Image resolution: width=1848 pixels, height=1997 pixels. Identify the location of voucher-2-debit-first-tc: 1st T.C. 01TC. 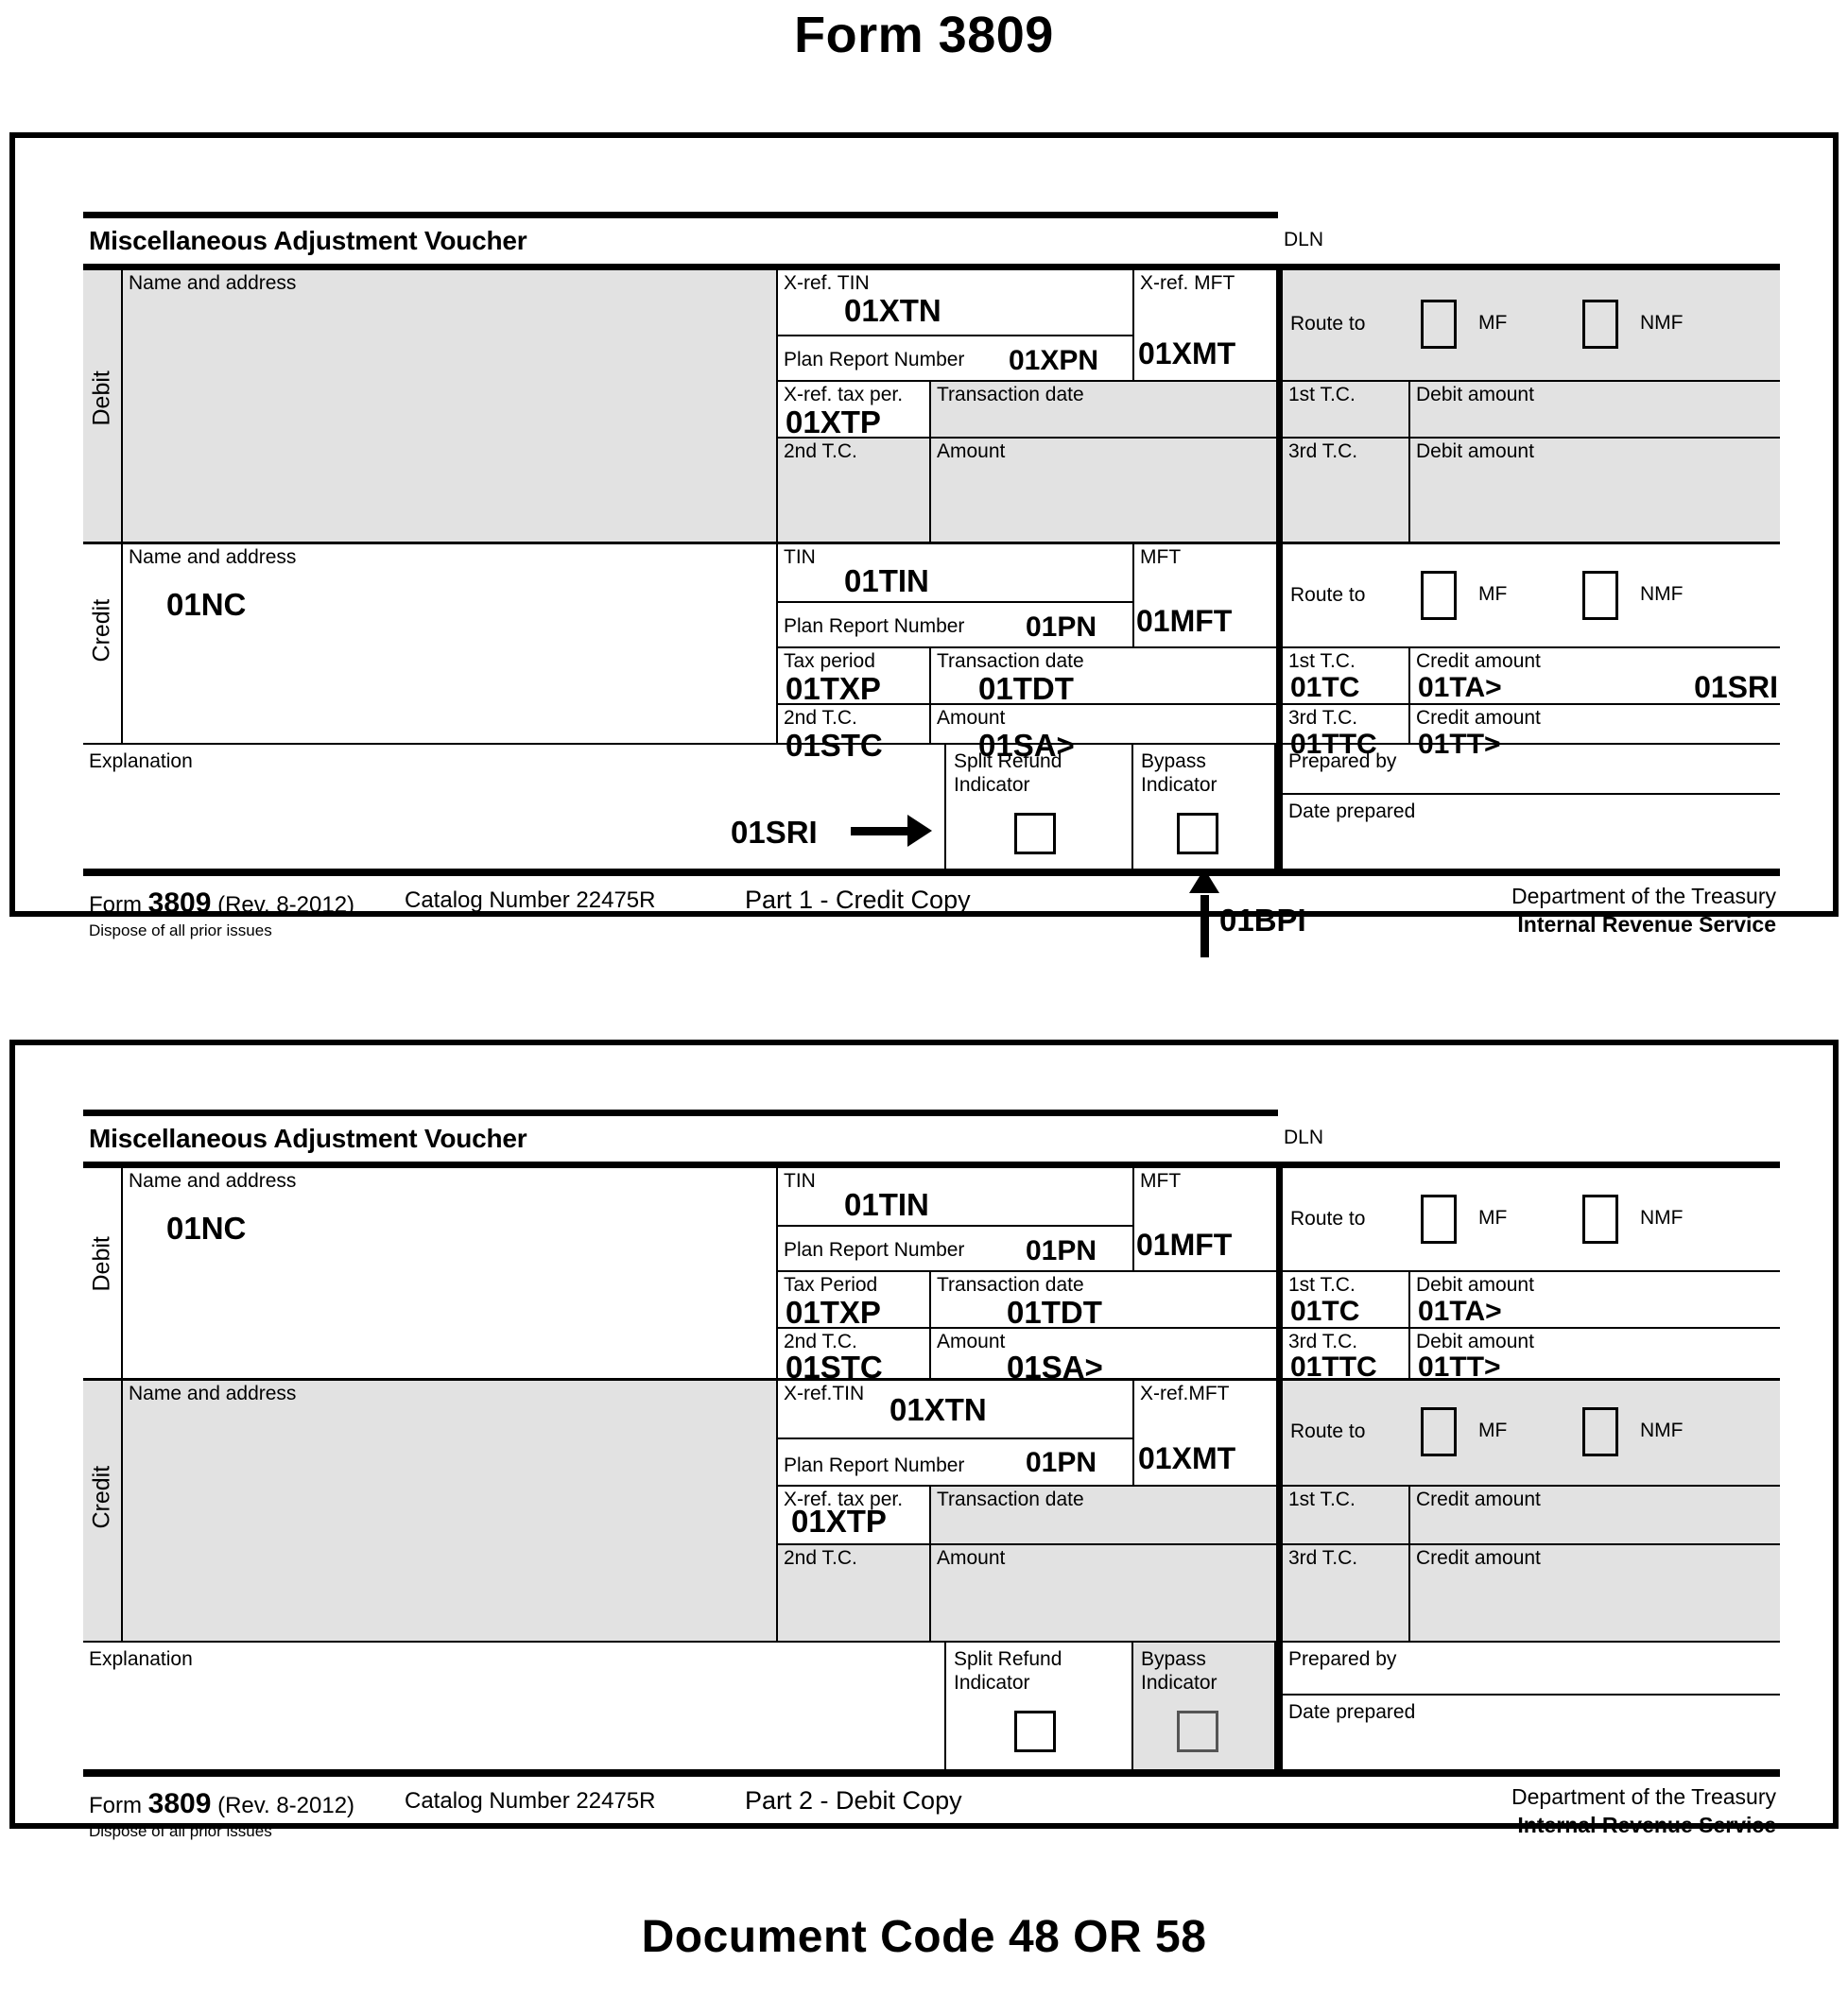
(1346, 1300).